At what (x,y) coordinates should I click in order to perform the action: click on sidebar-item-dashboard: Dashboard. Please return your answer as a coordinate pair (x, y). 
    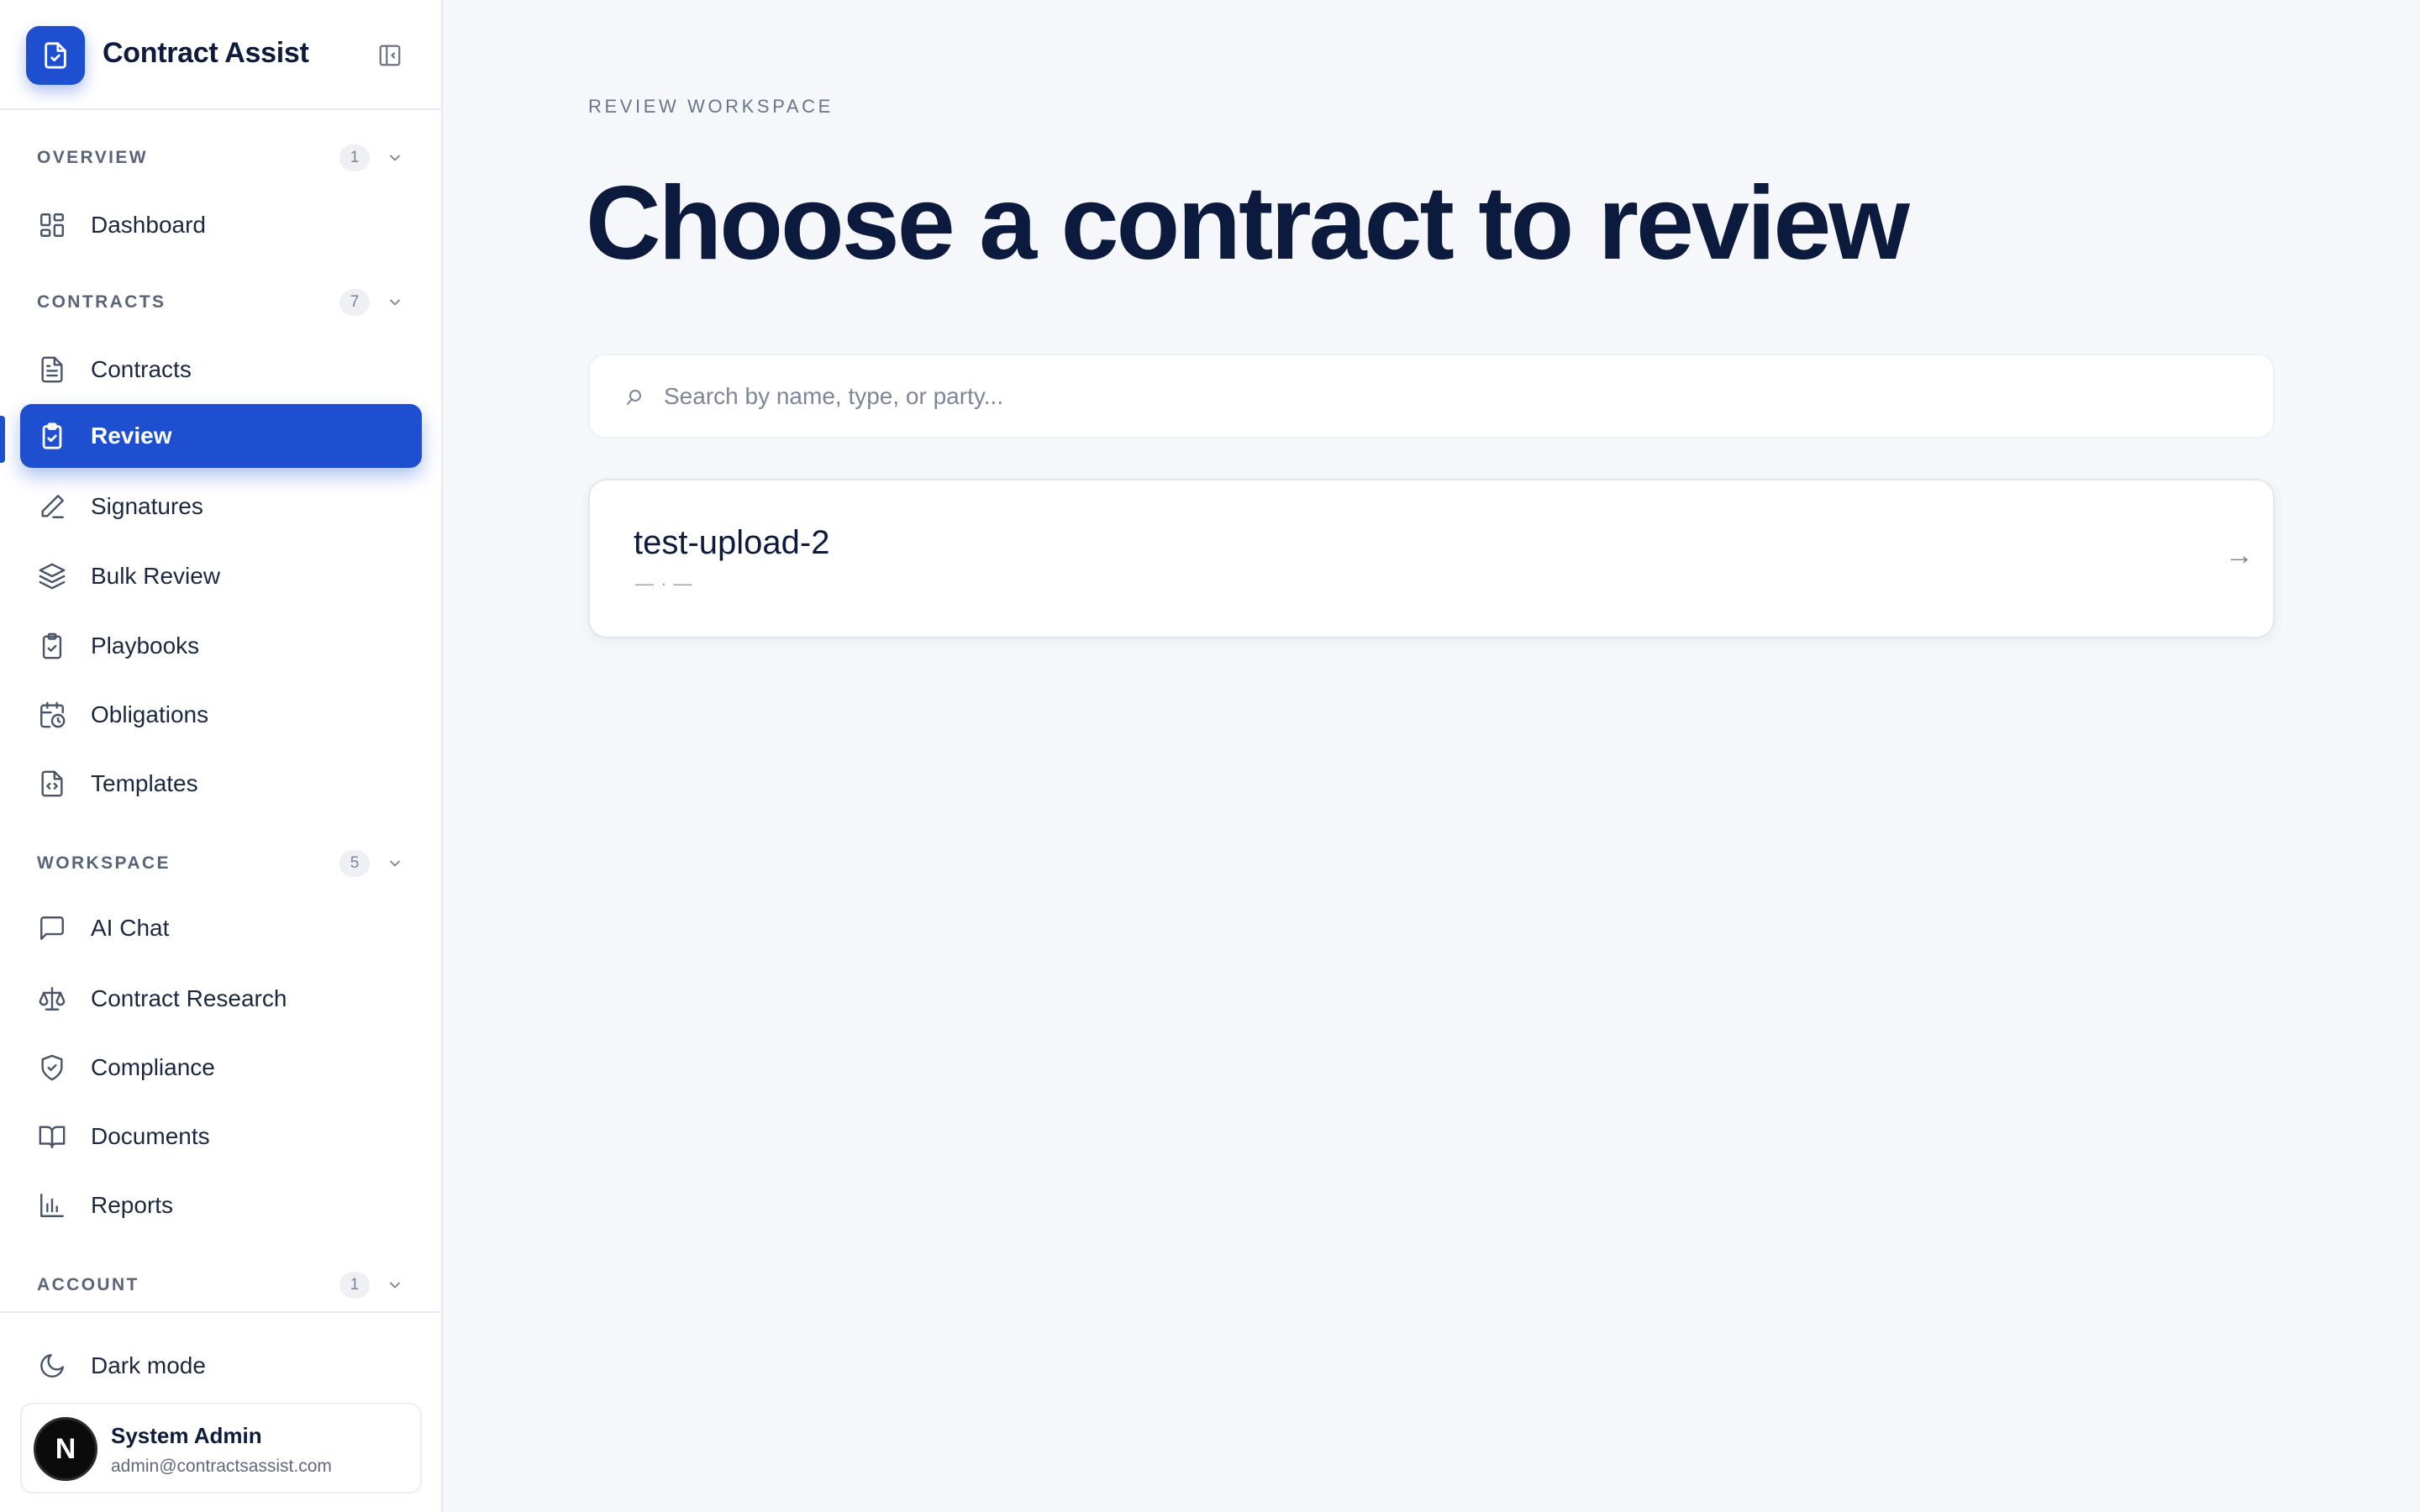
    Looking at the image, I should click on (221, 225).